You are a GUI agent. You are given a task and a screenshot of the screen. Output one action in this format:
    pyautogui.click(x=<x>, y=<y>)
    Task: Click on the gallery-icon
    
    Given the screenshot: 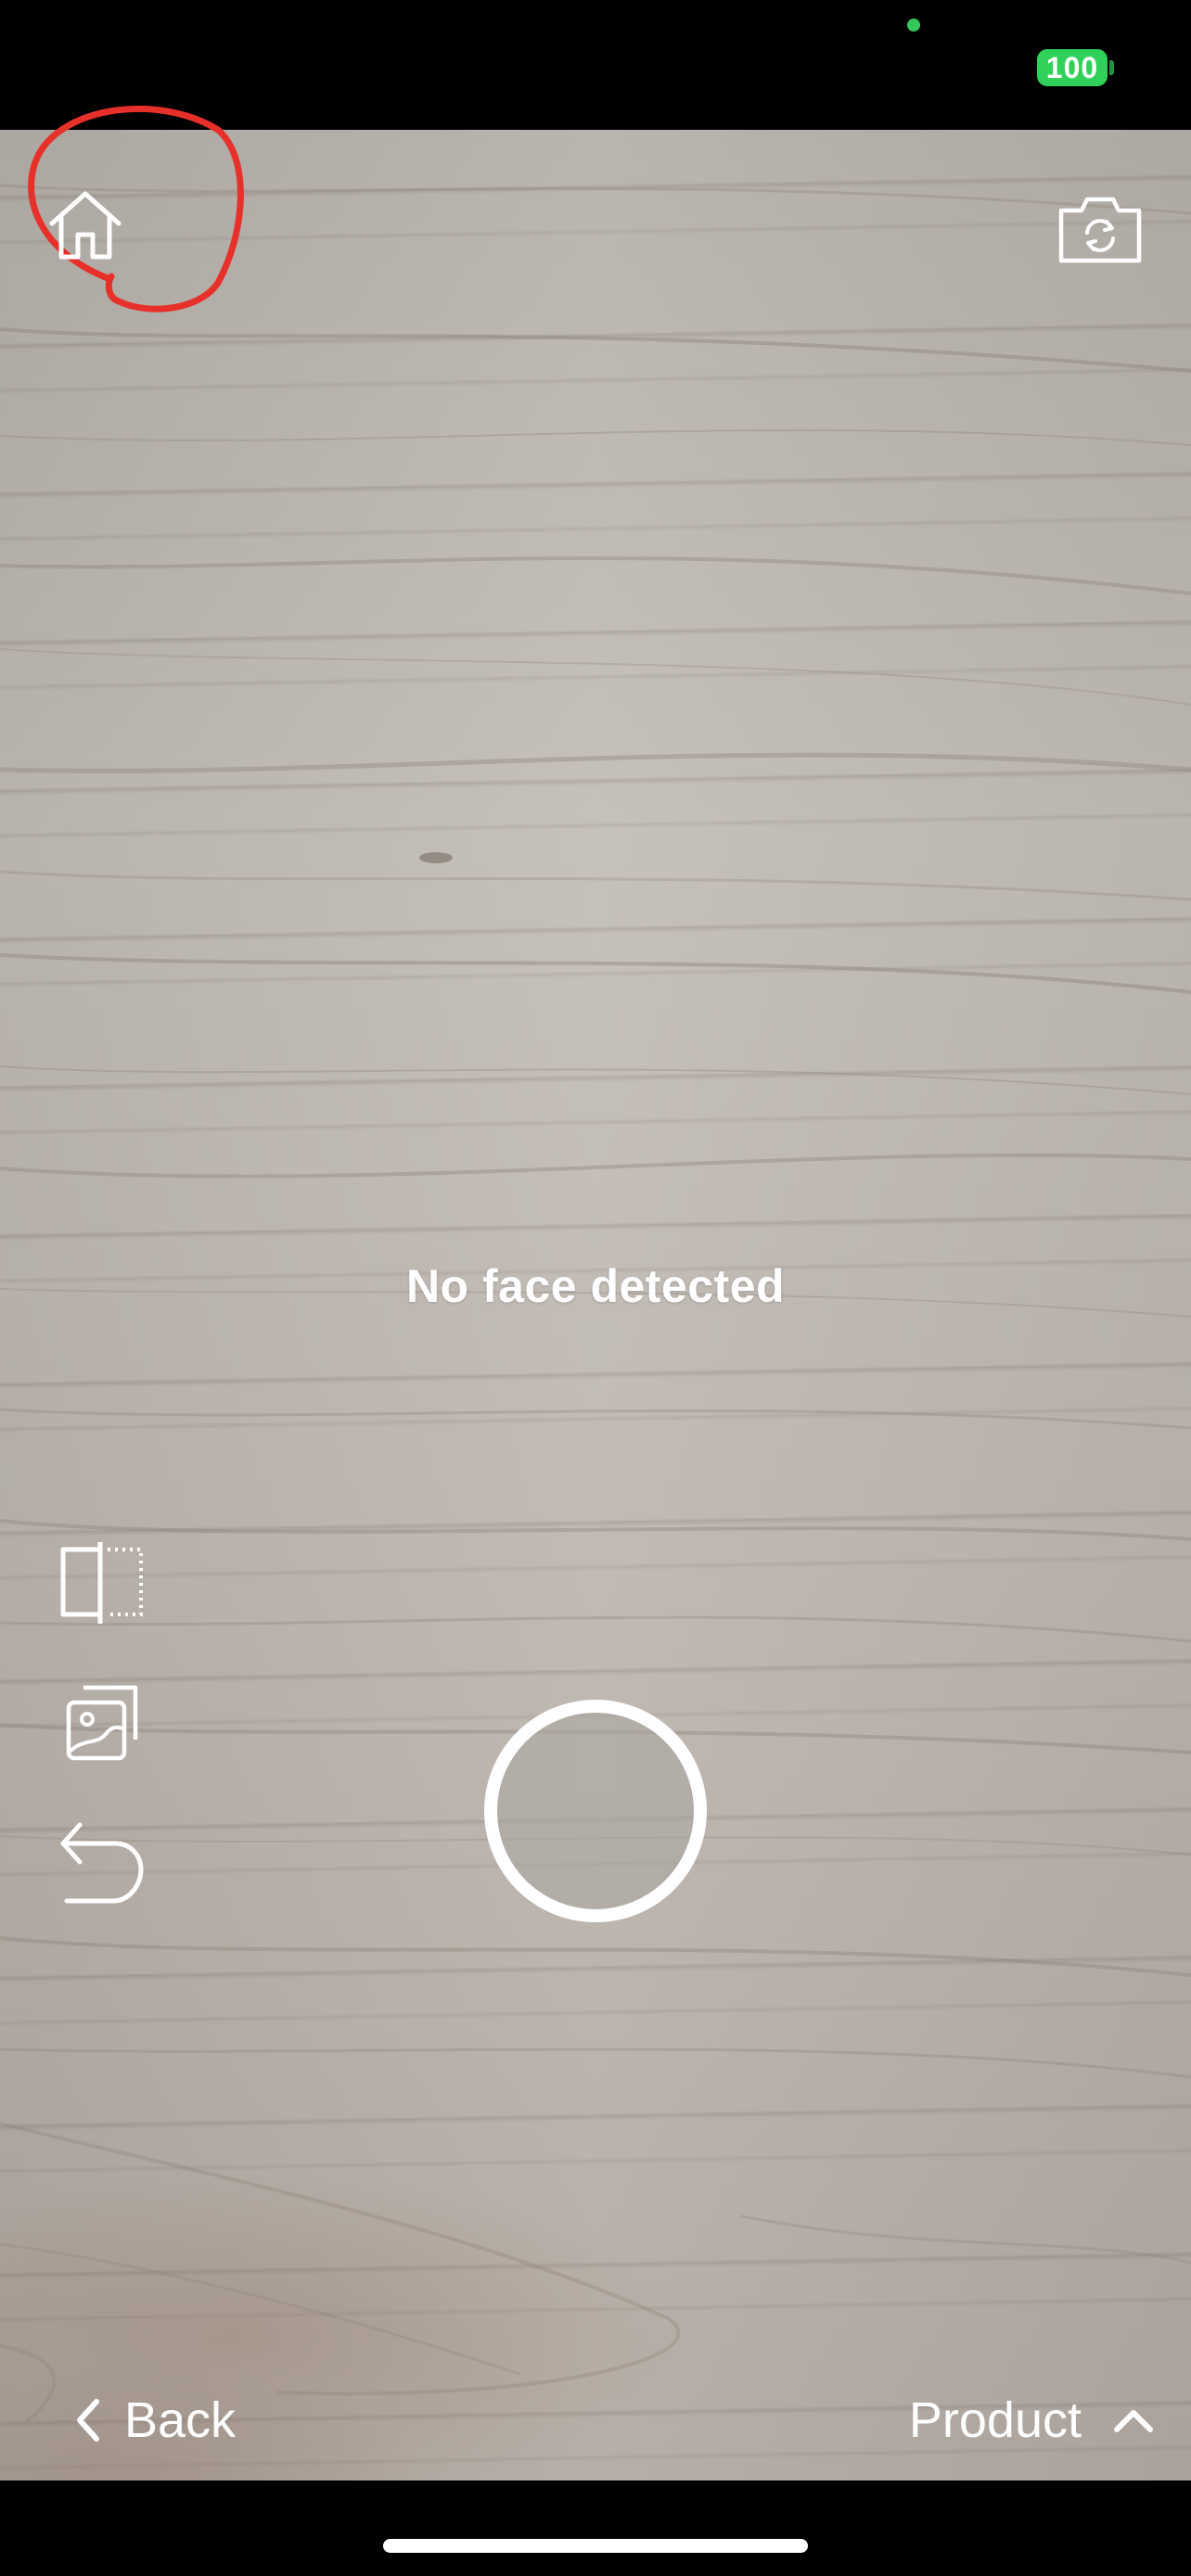 What is the action you would take?
    pyautogui.click(x=102, y=1723)
    